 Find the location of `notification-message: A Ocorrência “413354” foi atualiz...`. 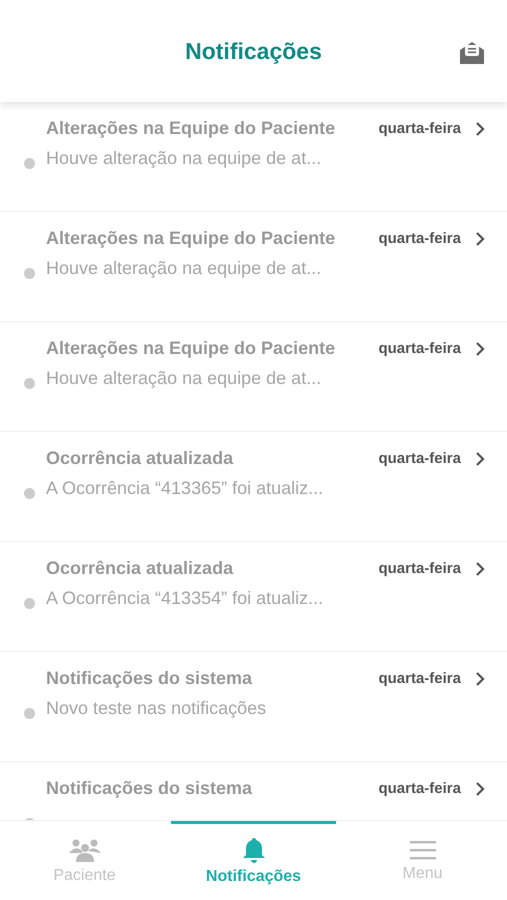

notification-message: A Ocorrência “413354” foi atualiz... is located at coordinates (185, 598).